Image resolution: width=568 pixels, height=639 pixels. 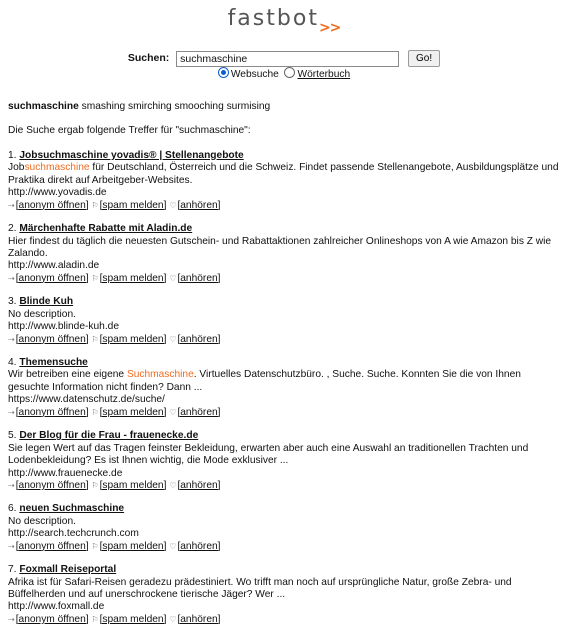 What do you see at coordinates (53, 362) in the screenshot?
I see `result-title-link: Themensuche` at bounding box center [53, 362].